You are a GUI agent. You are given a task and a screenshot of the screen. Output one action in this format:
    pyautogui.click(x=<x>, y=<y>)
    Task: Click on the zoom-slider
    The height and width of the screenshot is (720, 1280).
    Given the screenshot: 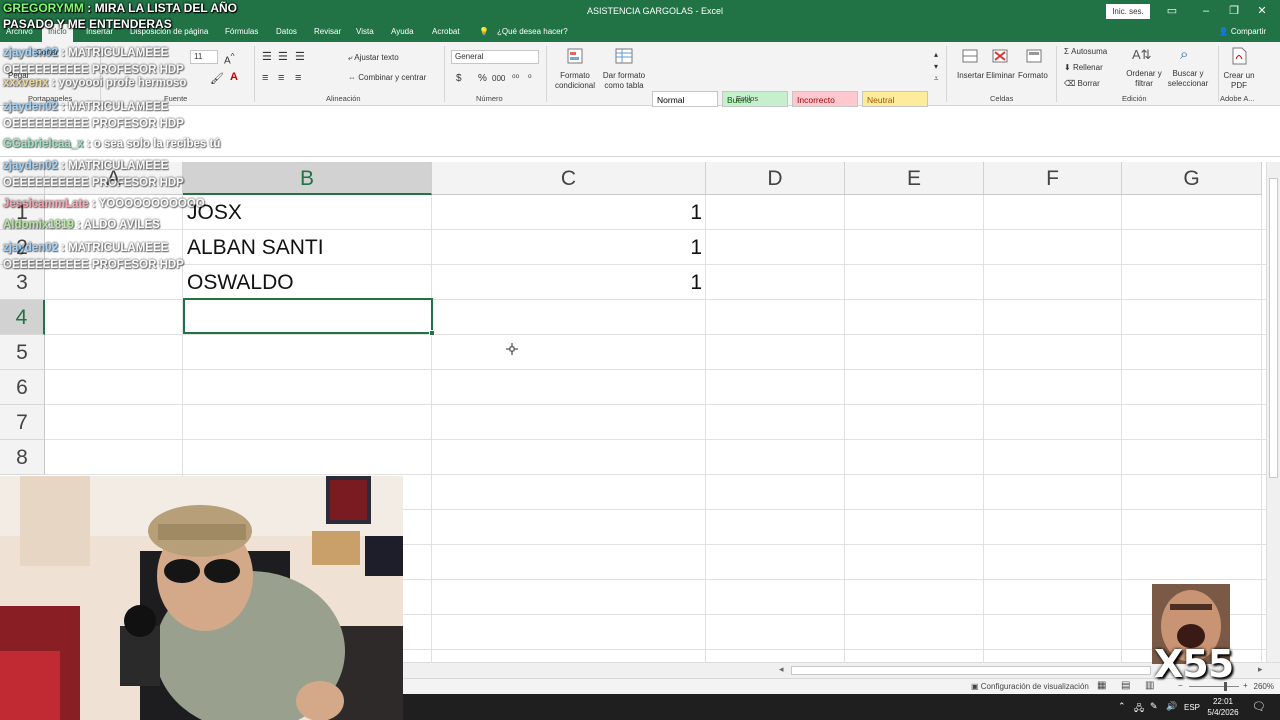 What is the action you would take?
    pyautogui.click(x=1214, y=686)
    